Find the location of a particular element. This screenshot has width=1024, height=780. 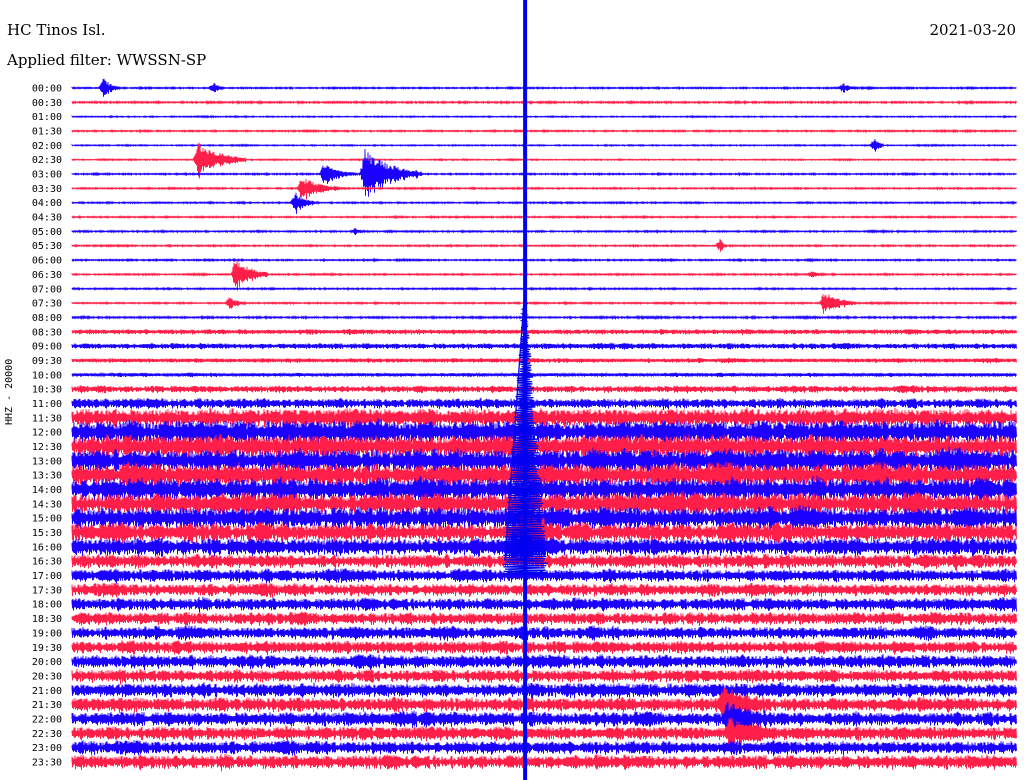

row-label-1830: 18:30 is located at coordinates (47, 619).